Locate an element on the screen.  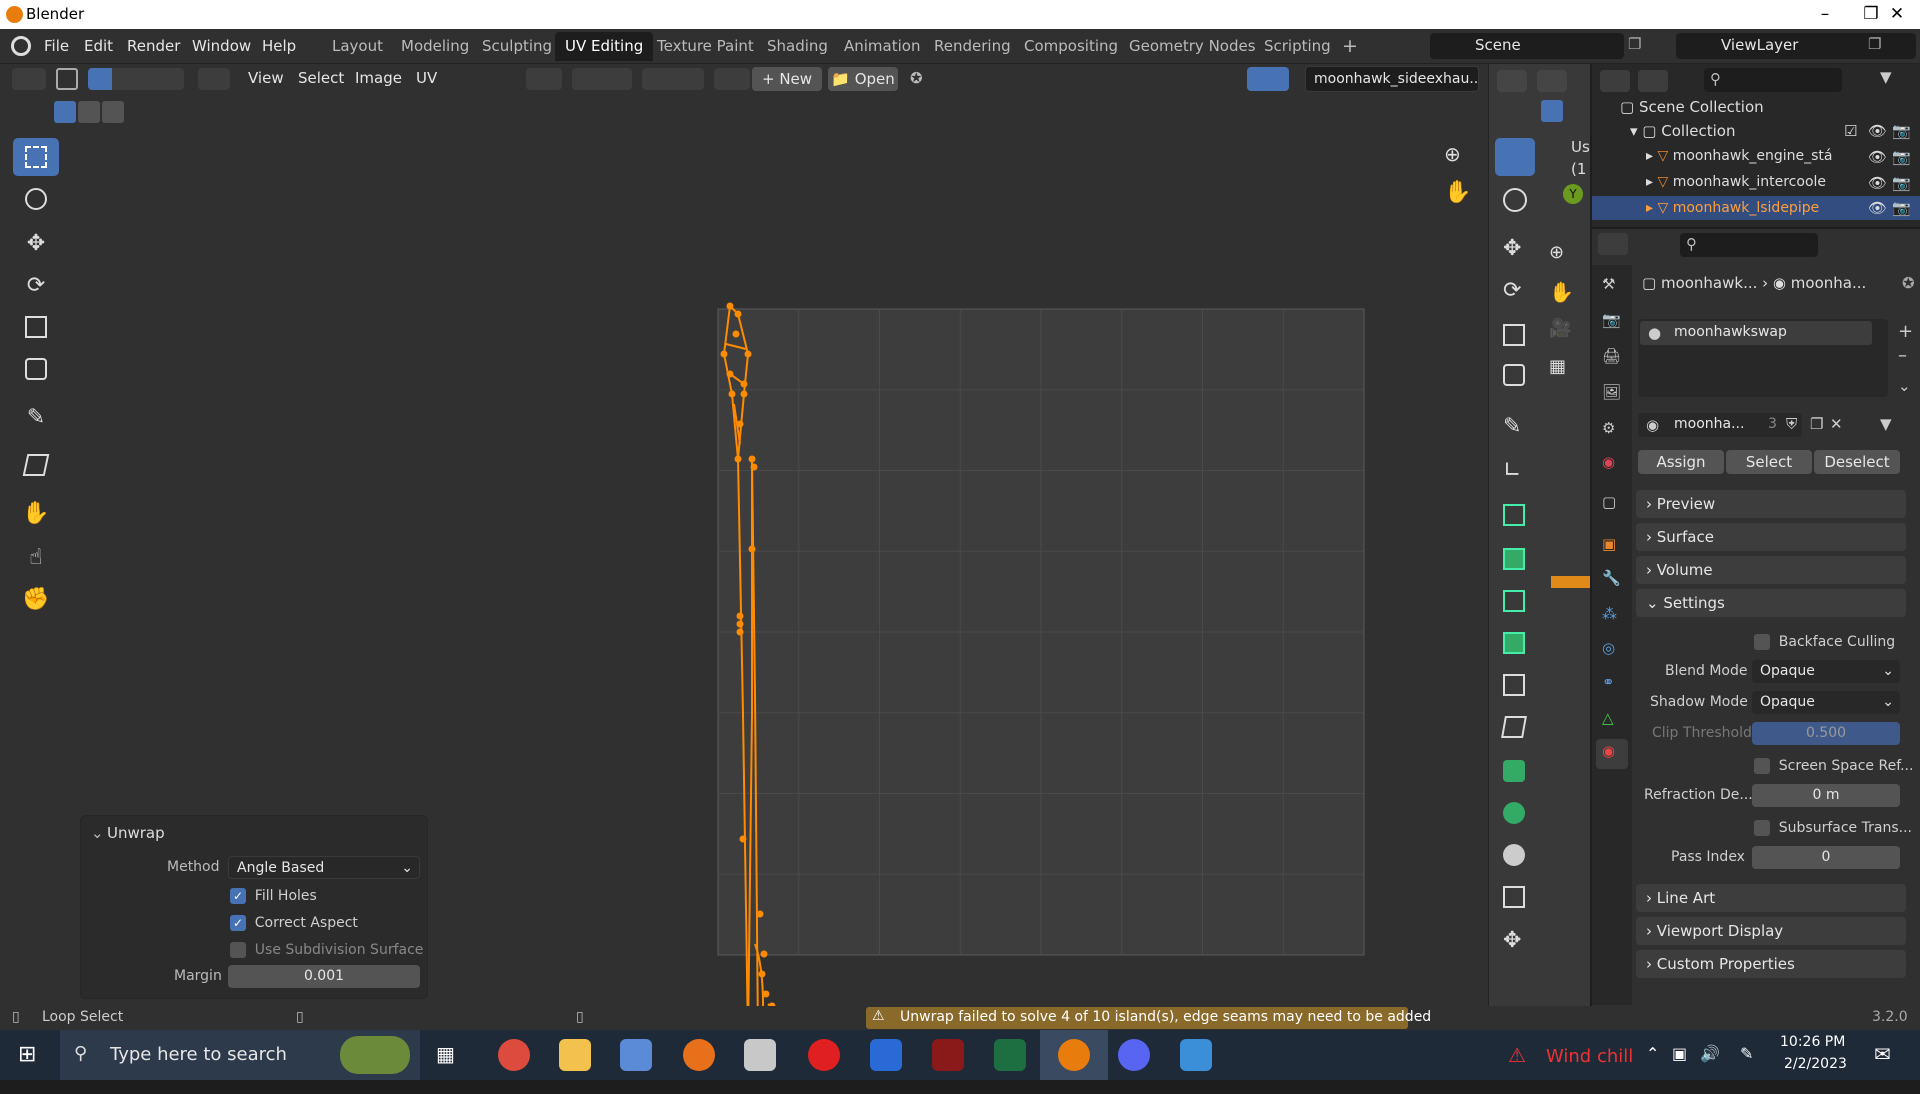
new-viewlayer-icon: ❐ is located at coordinates (1874, 44).